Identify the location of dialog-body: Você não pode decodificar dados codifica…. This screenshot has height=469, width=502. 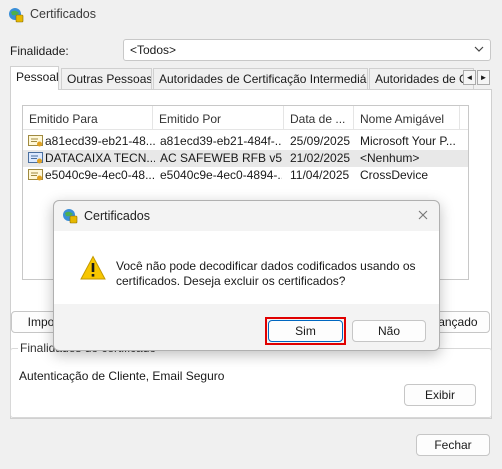
(246, 267).